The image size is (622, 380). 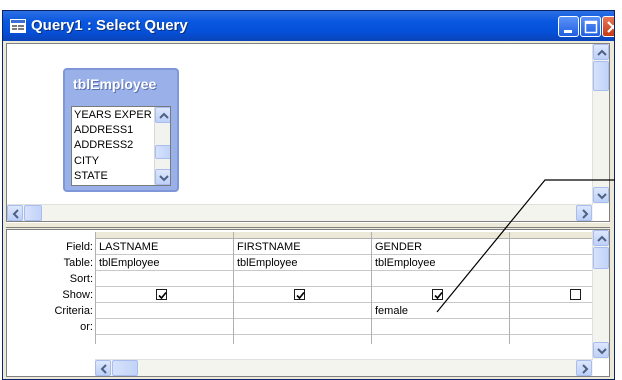 I want to click on table-title: tblEmployee, so click(x=114, y=84).